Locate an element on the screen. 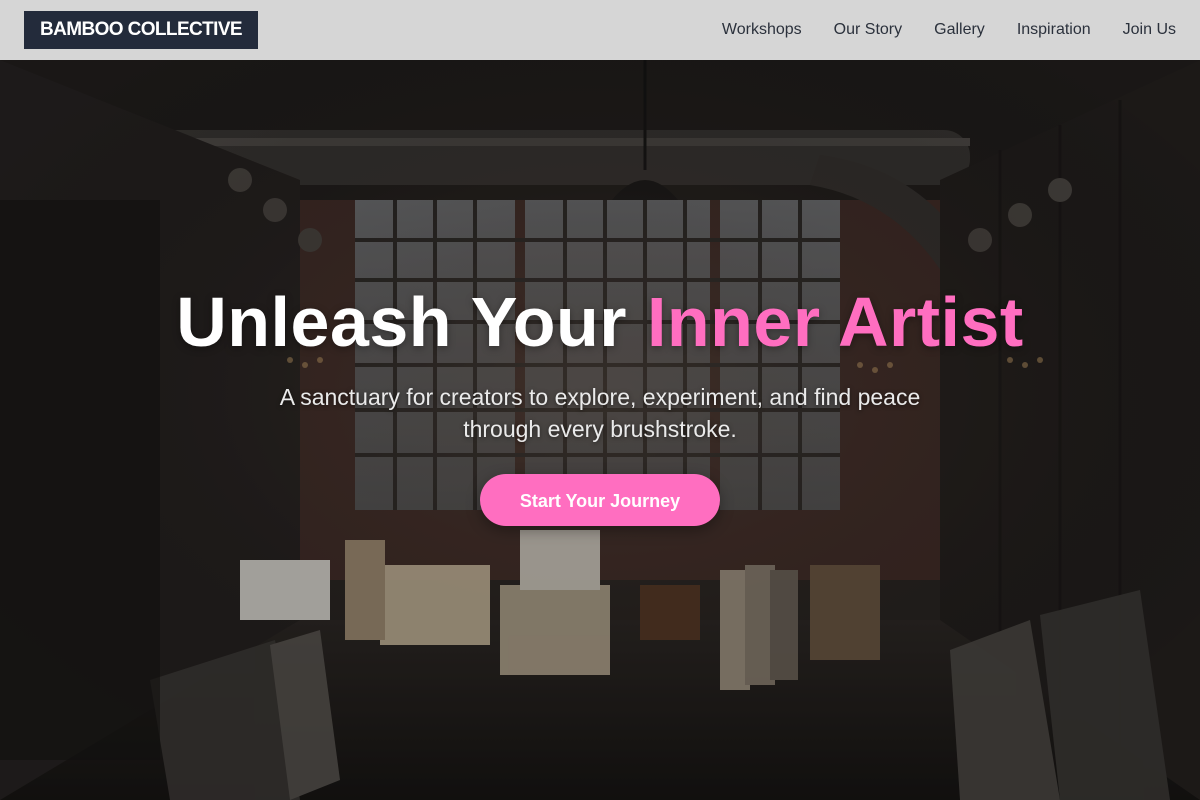 This screenshot has height=800, width=1200. nav-join-us: Join Us is located at coordinates (1149, 30).